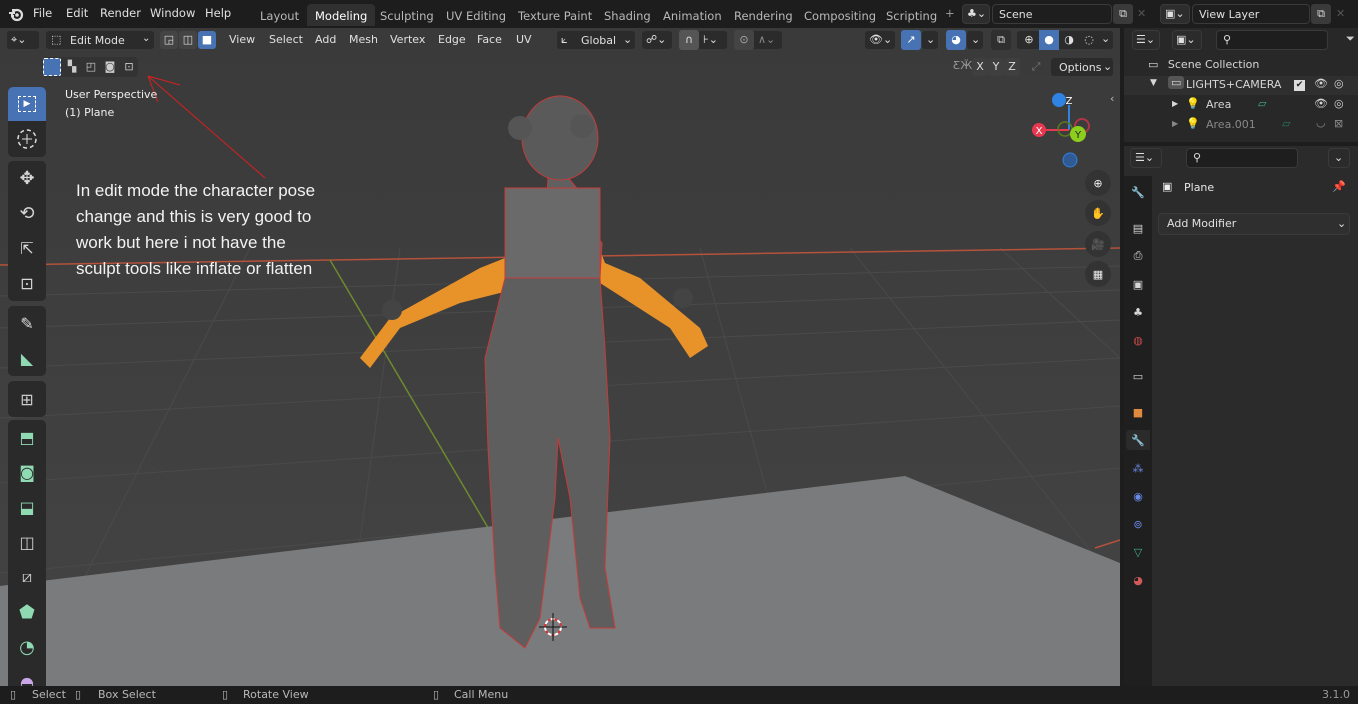 The image size is (1358, 704). Describe the element at coordinates (1339, 83) in the screenshot. I see `camera-render-icon: ◎` at that location.